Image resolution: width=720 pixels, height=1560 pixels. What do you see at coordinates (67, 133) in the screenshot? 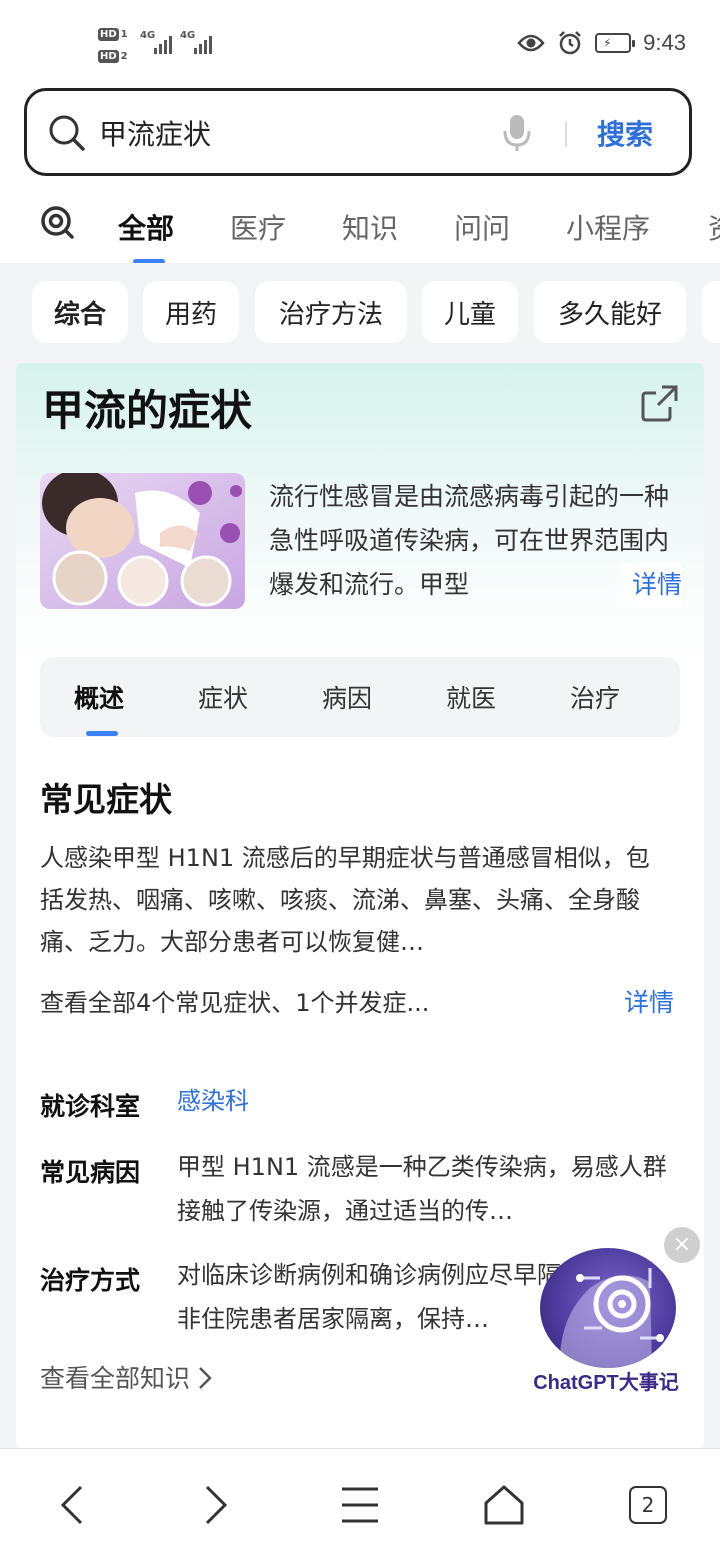
I see `search-icon` at bounding box center [67, 133].